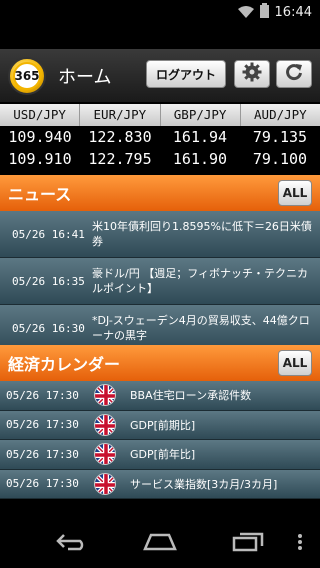 Image resolution: width=320 pixels, height=568 pixels. Describe the element at coordinates (120, 137) in the screenshot. I see `bid-value: 122.830` at that location.